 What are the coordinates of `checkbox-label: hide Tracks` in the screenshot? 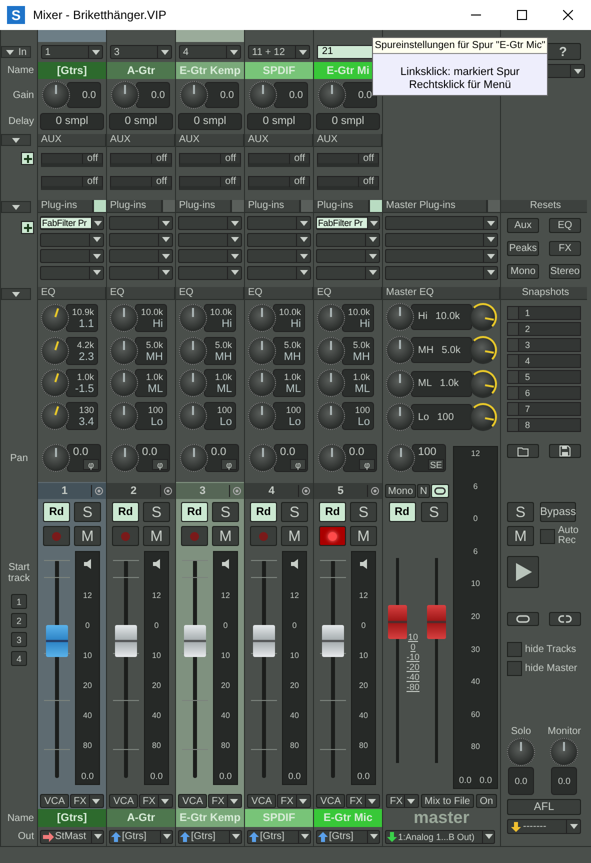 It's located at (550, 649).